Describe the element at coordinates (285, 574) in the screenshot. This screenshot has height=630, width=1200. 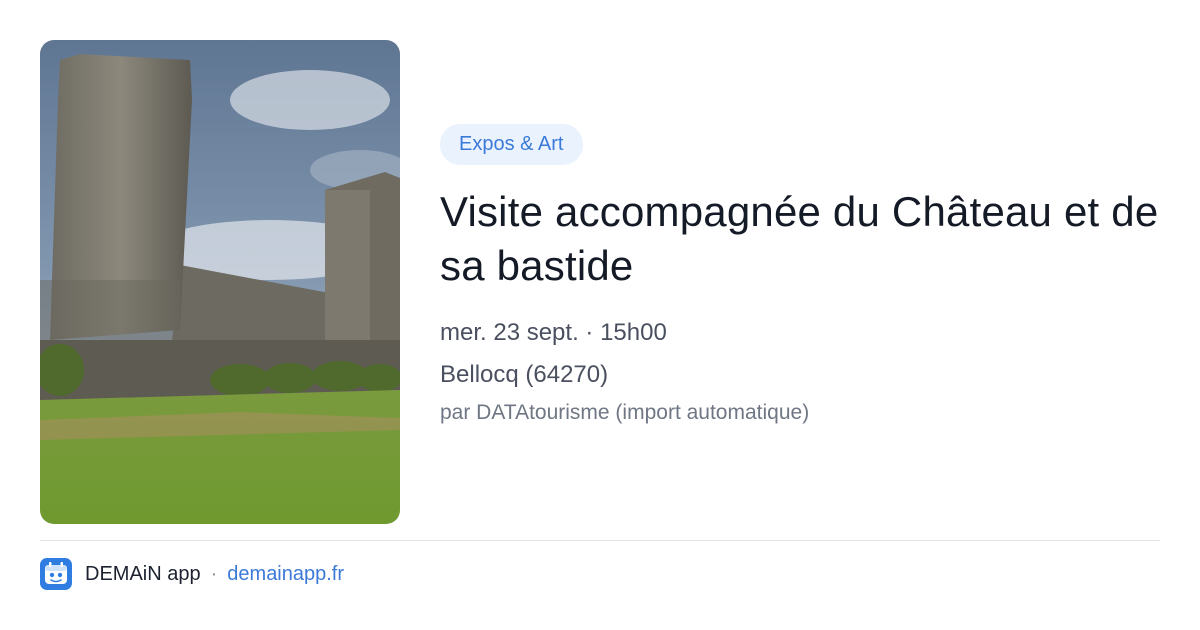
I see `app-website-link: demainapp.fr` at that location.